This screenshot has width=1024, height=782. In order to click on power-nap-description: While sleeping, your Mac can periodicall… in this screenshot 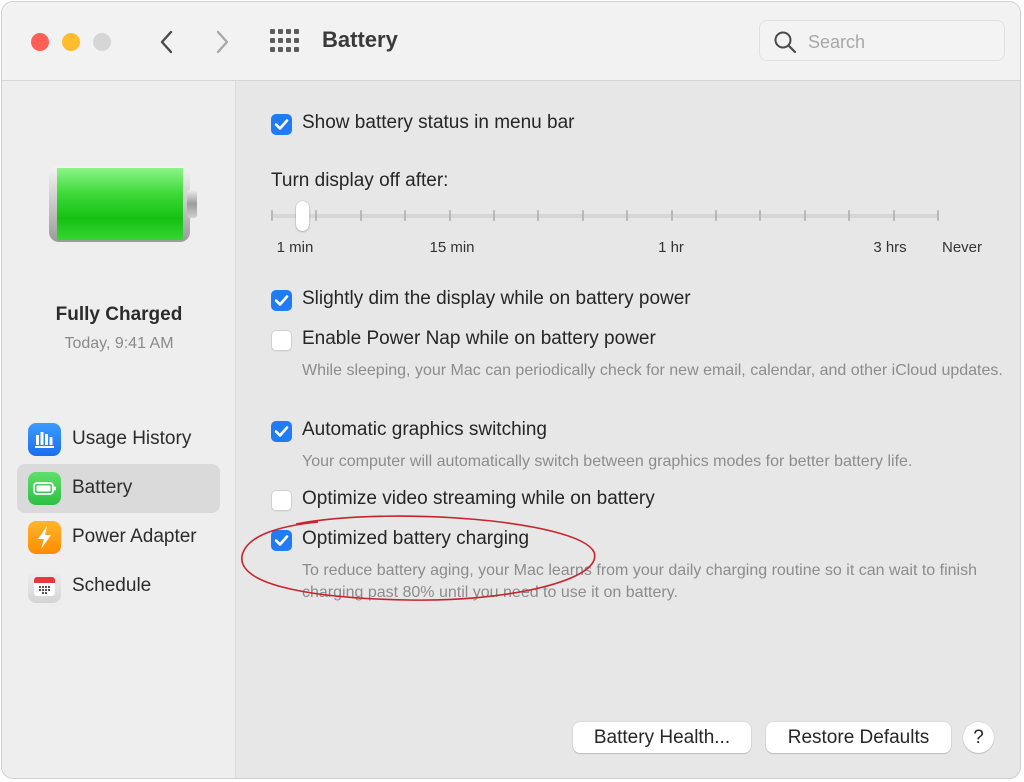, I will do `click(652, 370)`.